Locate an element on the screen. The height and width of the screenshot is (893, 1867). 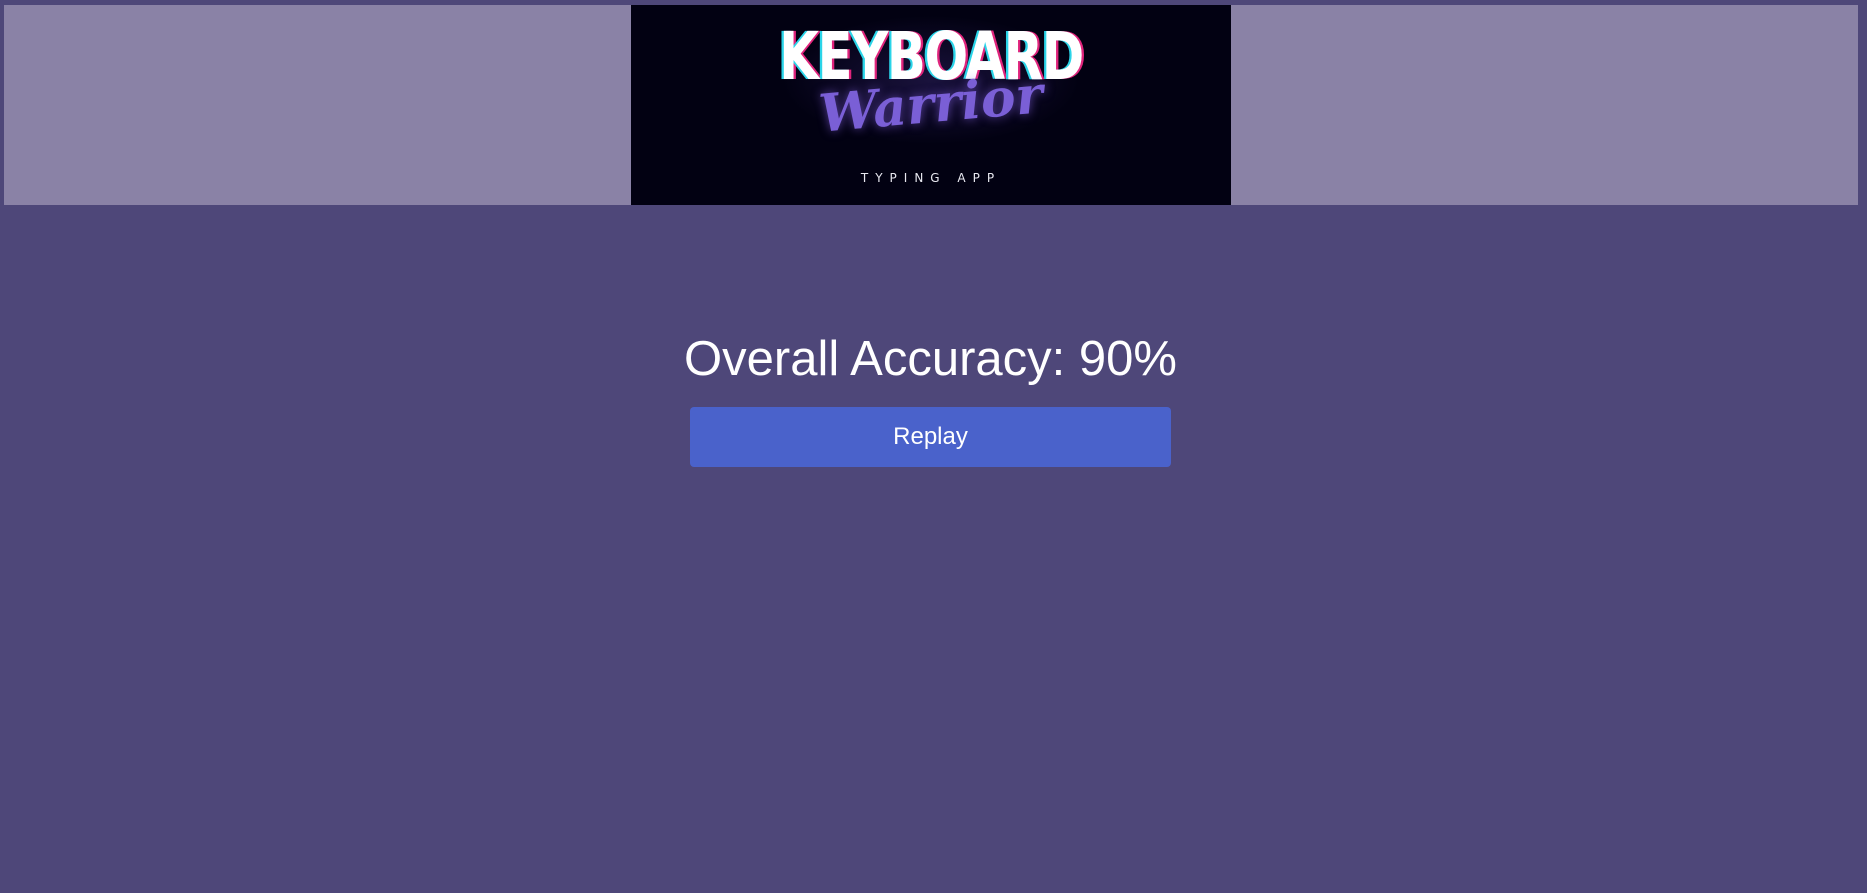
app-logo-banner: KEYBOARD Warrior TYPING APP is located at coordinates (931, 105).